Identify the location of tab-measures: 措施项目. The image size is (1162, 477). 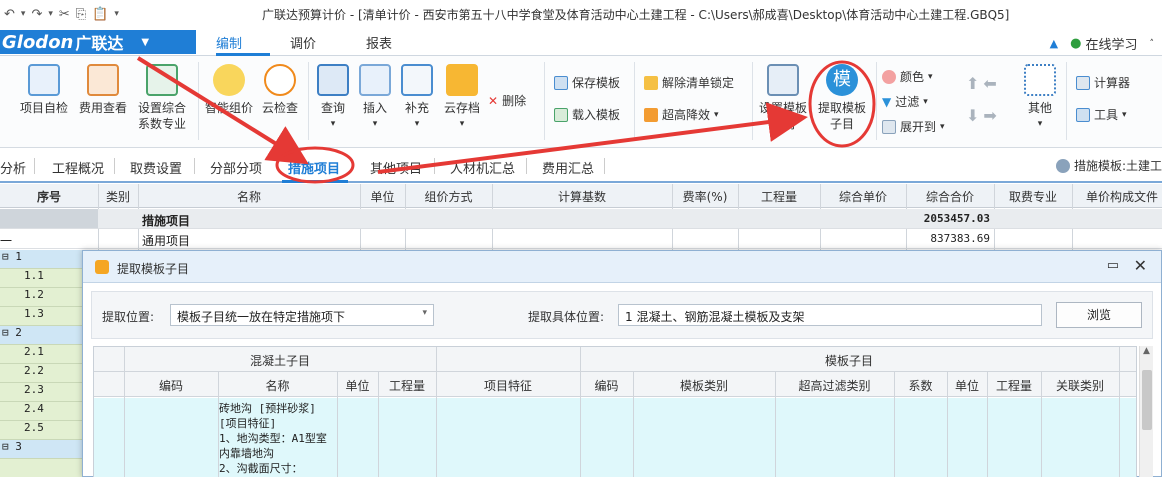
(314, 167).